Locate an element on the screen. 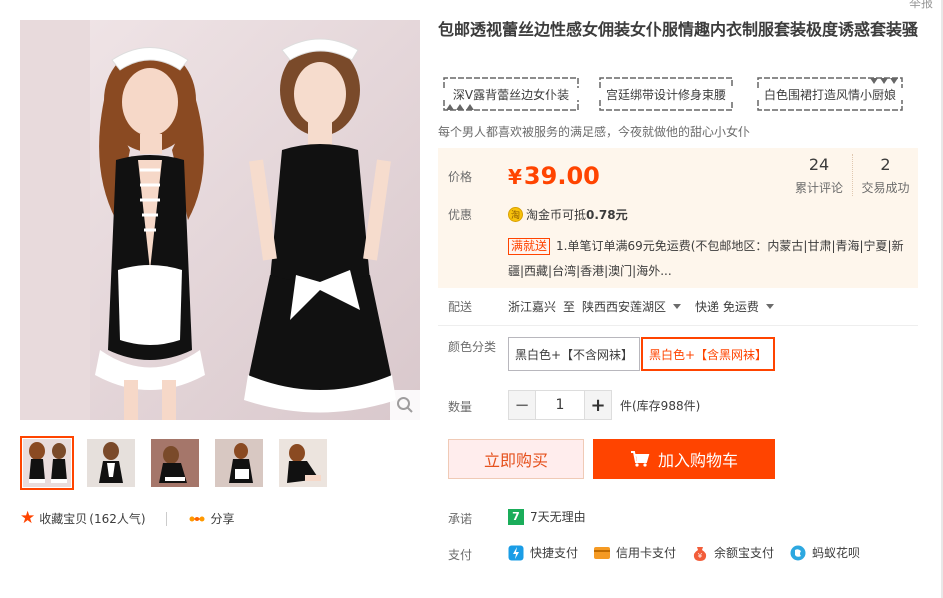 This screenshot has width=943, height=598. product-title: 包邮透视蕾丝边性感女佣装女仆服情趣内衣制服套装极度诱惑套装骚 is located at coordinates (678, 29).